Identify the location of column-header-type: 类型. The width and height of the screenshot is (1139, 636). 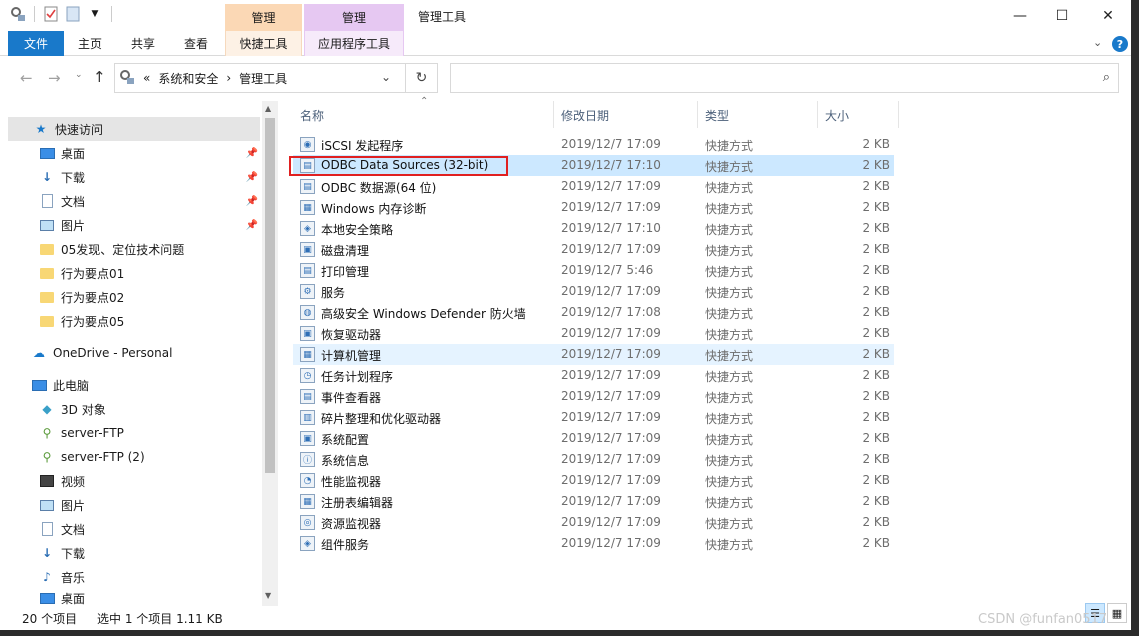
(717, 115).